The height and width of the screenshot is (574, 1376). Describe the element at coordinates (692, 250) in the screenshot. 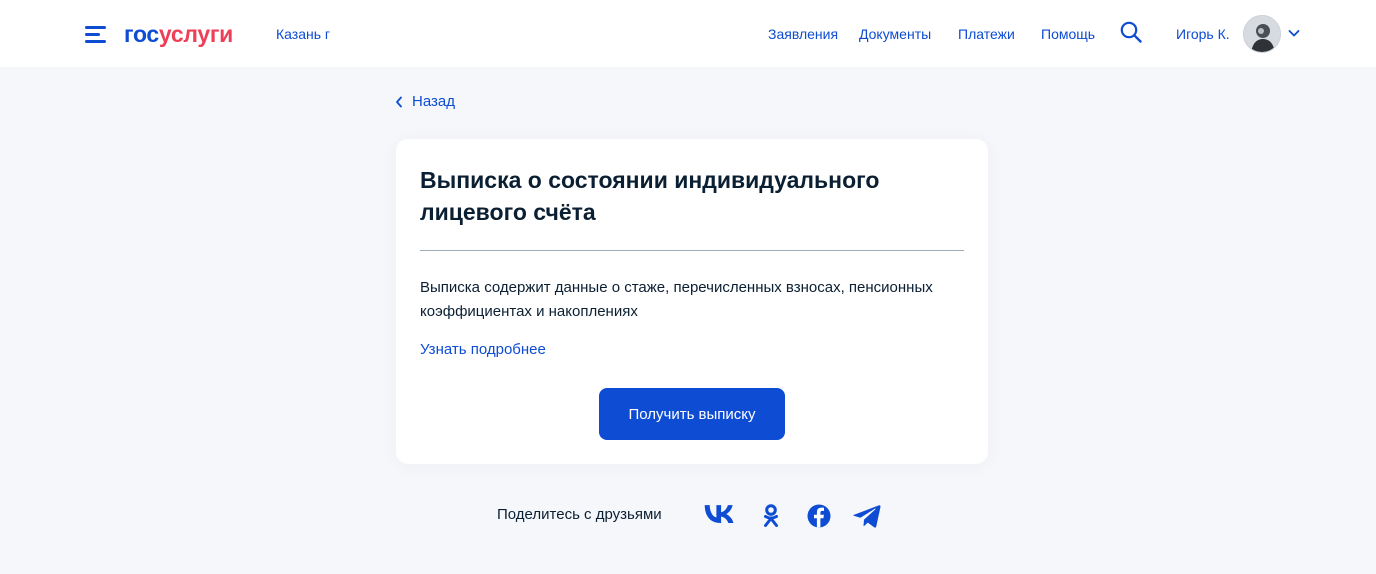

I see `divider` at that location.